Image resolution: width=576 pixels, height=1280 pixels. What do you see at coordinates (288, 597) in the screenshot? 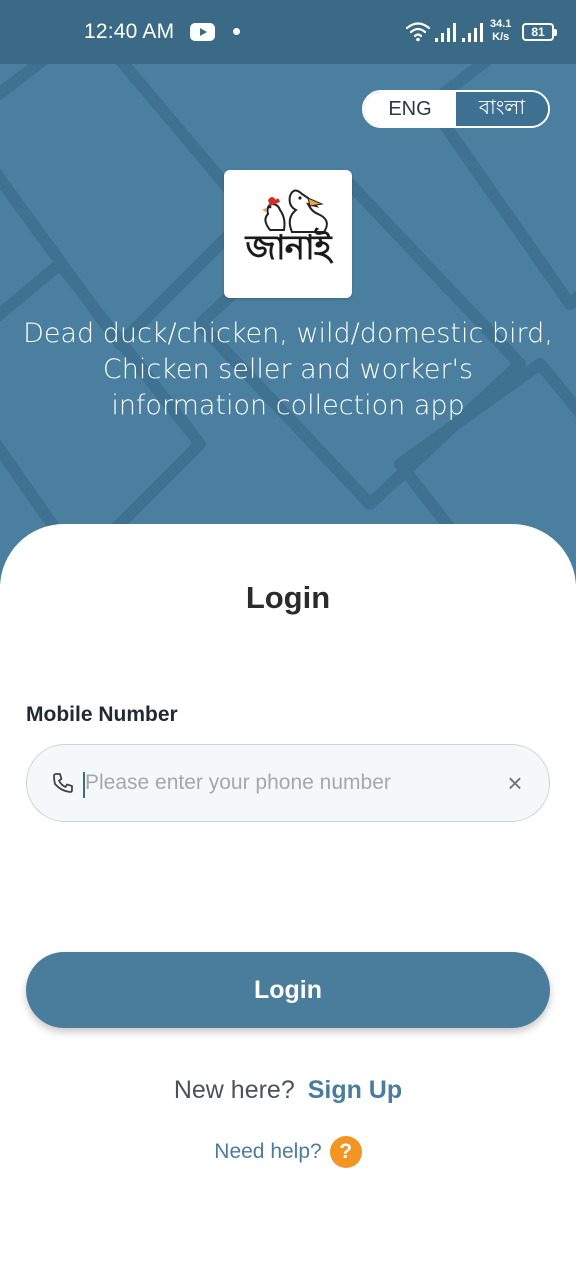
I see `page-title: Login` at bounding box center [288, 597].